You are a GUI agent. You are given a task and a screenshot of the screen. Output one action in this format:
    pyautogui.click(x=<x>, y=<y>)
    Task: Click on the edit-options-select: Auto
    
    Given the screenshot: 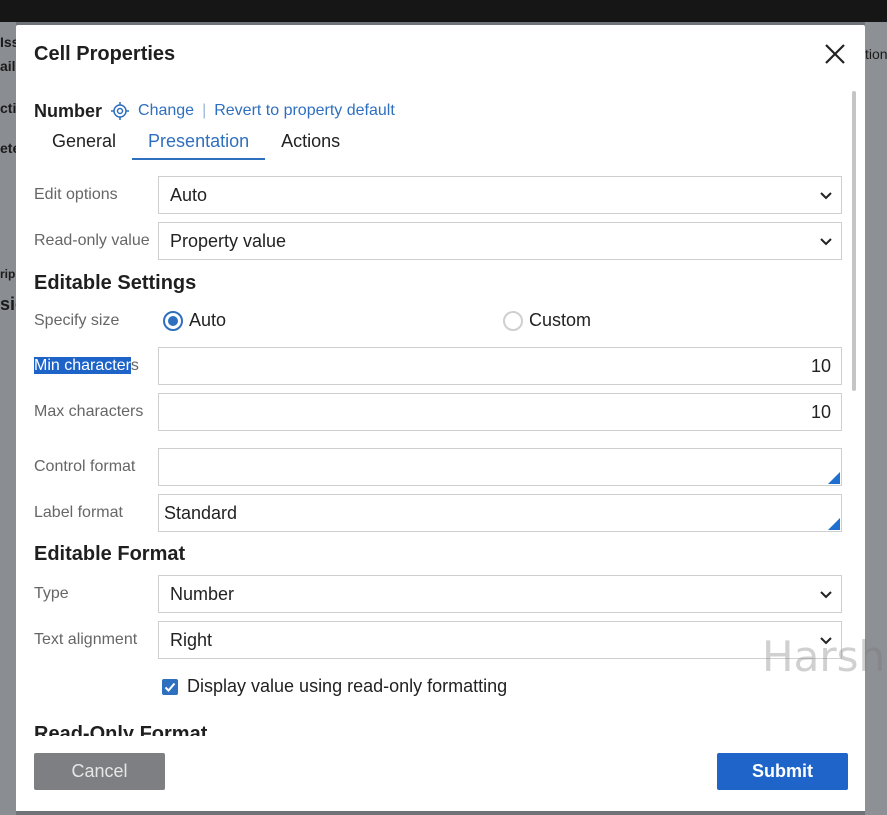 What is the action you would take?
    pyautogui.click(x=500, y=195)
    